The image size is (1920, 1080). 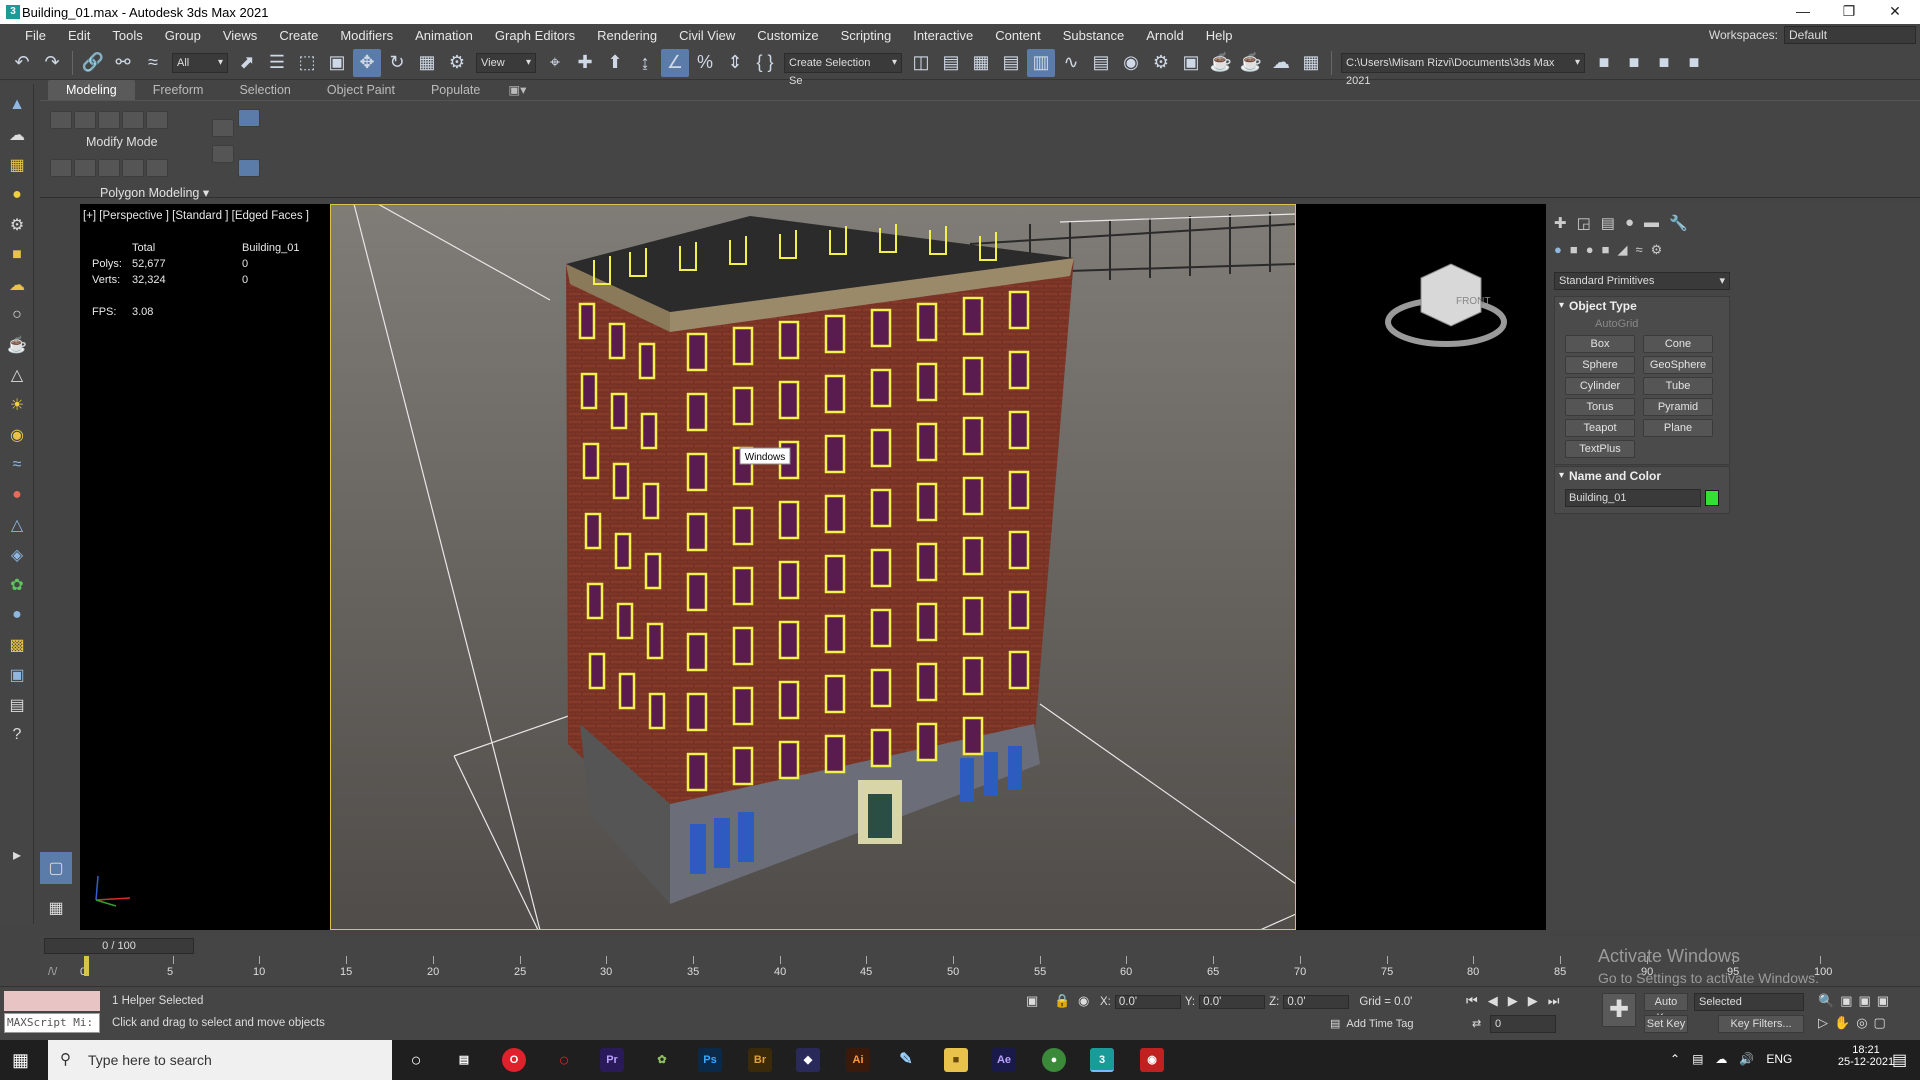 What do you see at coordinates (17, 645) in the screenshot?
I see `materials-icon: ▩` at bounding box center [17, 645].